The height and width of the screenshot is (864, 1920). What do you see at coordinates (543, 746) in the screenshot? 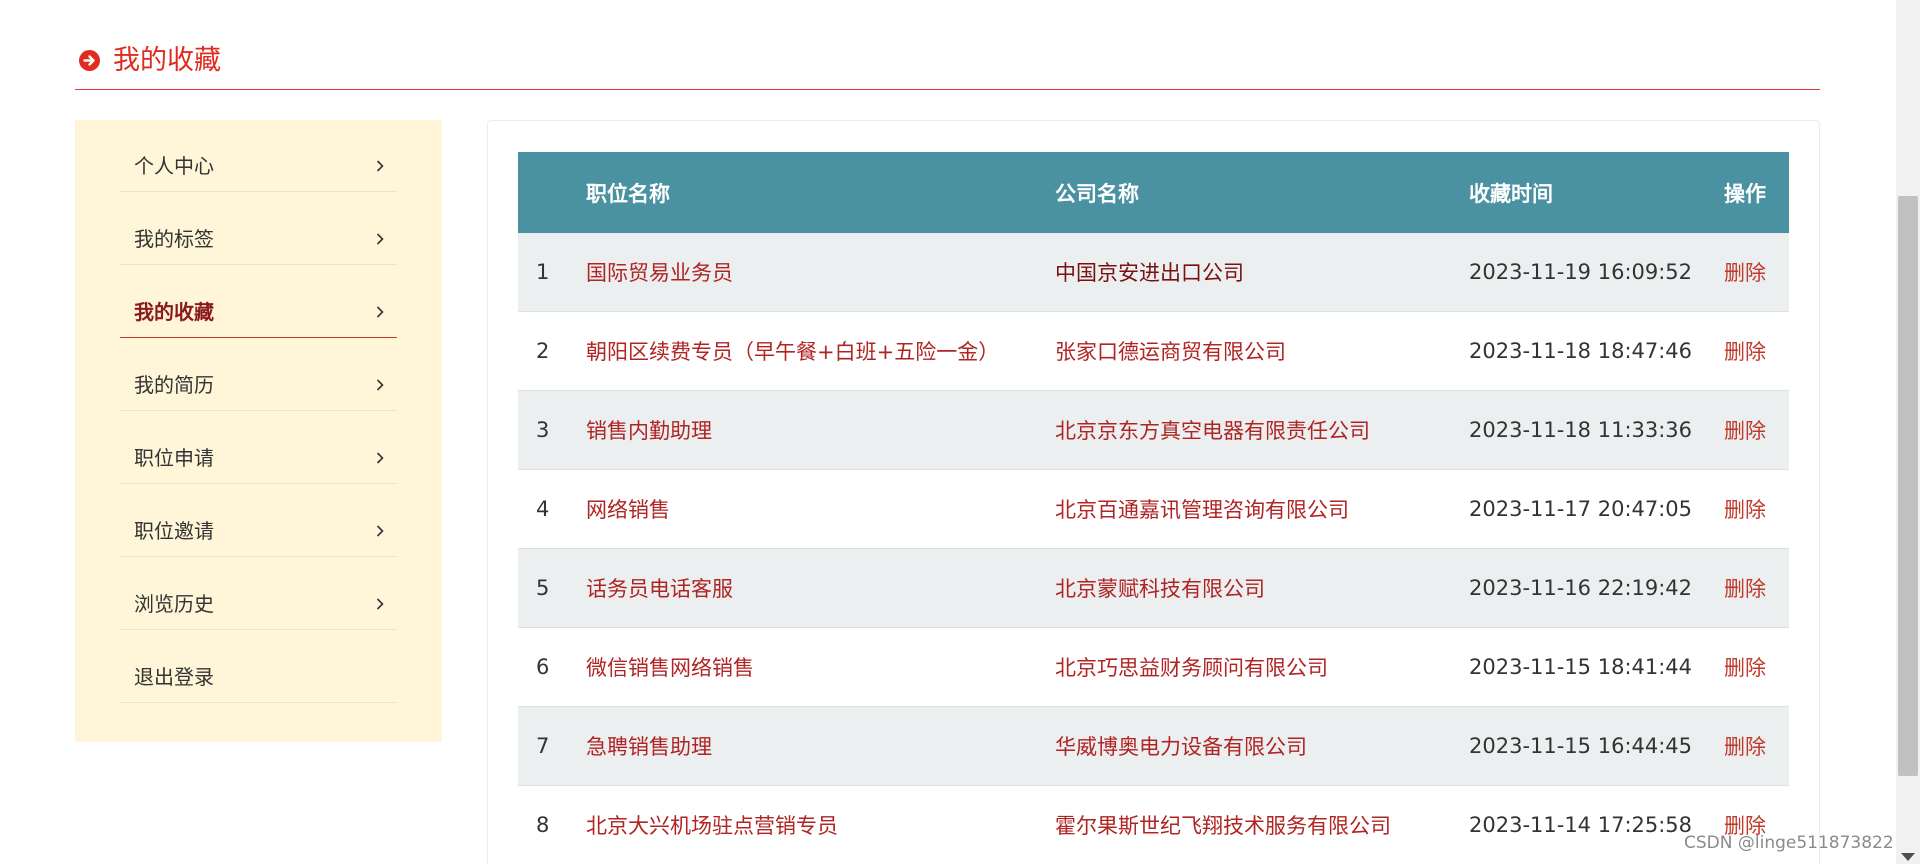
I see `row-index: 7` at bounding box center [543, 746].